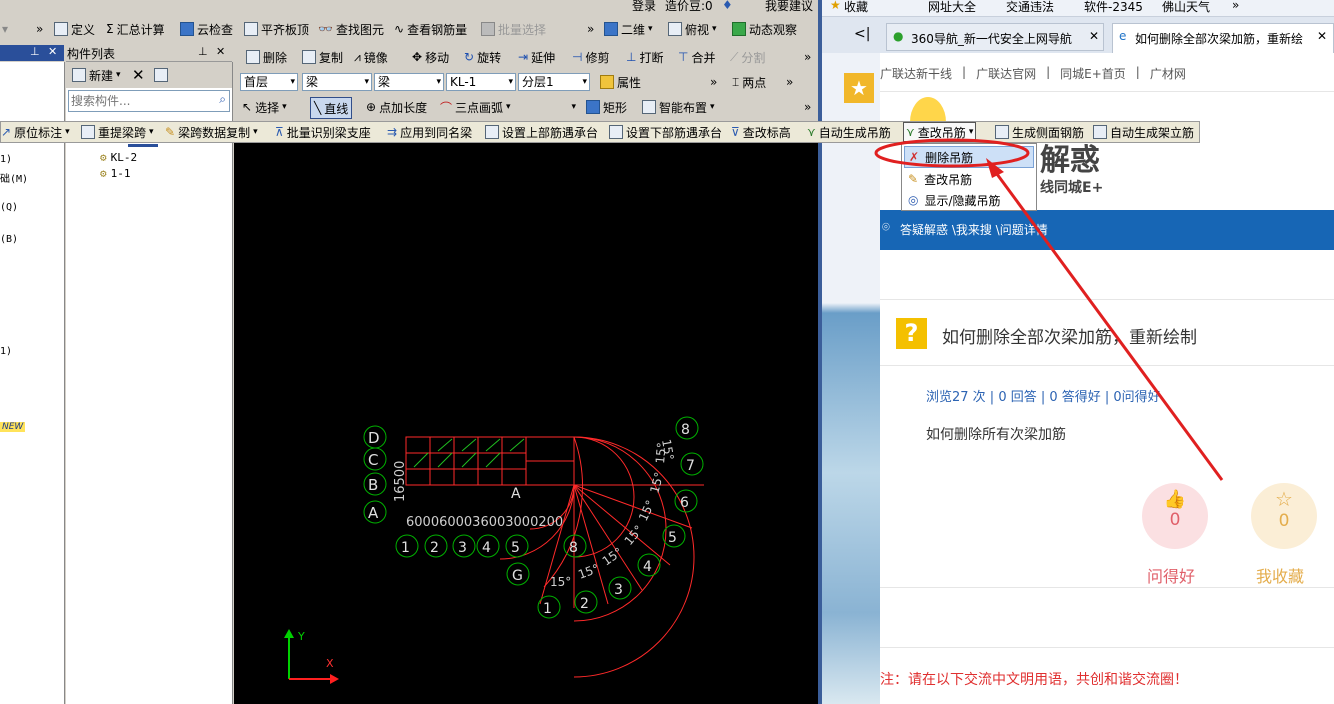 The image size is (1334, 704). What do you see at coordinates (115, 173) in the screenshot?
I see `tree-item: ⚙ 1-1` at bounding box center [115, 173].